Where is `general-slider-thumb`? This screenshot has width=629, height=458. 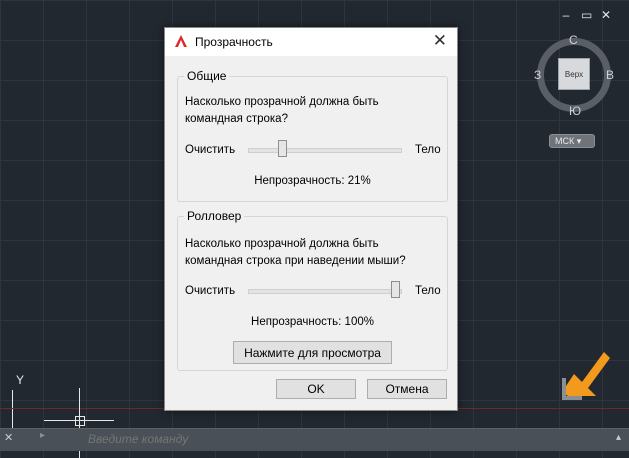
general-slider-thumb is located at coordinates (283, 148).